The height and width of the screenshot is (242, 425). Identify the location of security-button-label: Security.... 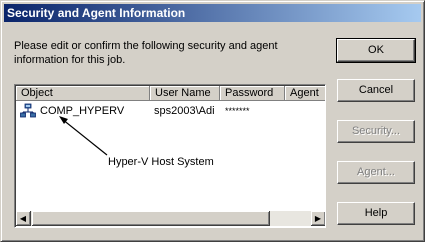
(376, 131).